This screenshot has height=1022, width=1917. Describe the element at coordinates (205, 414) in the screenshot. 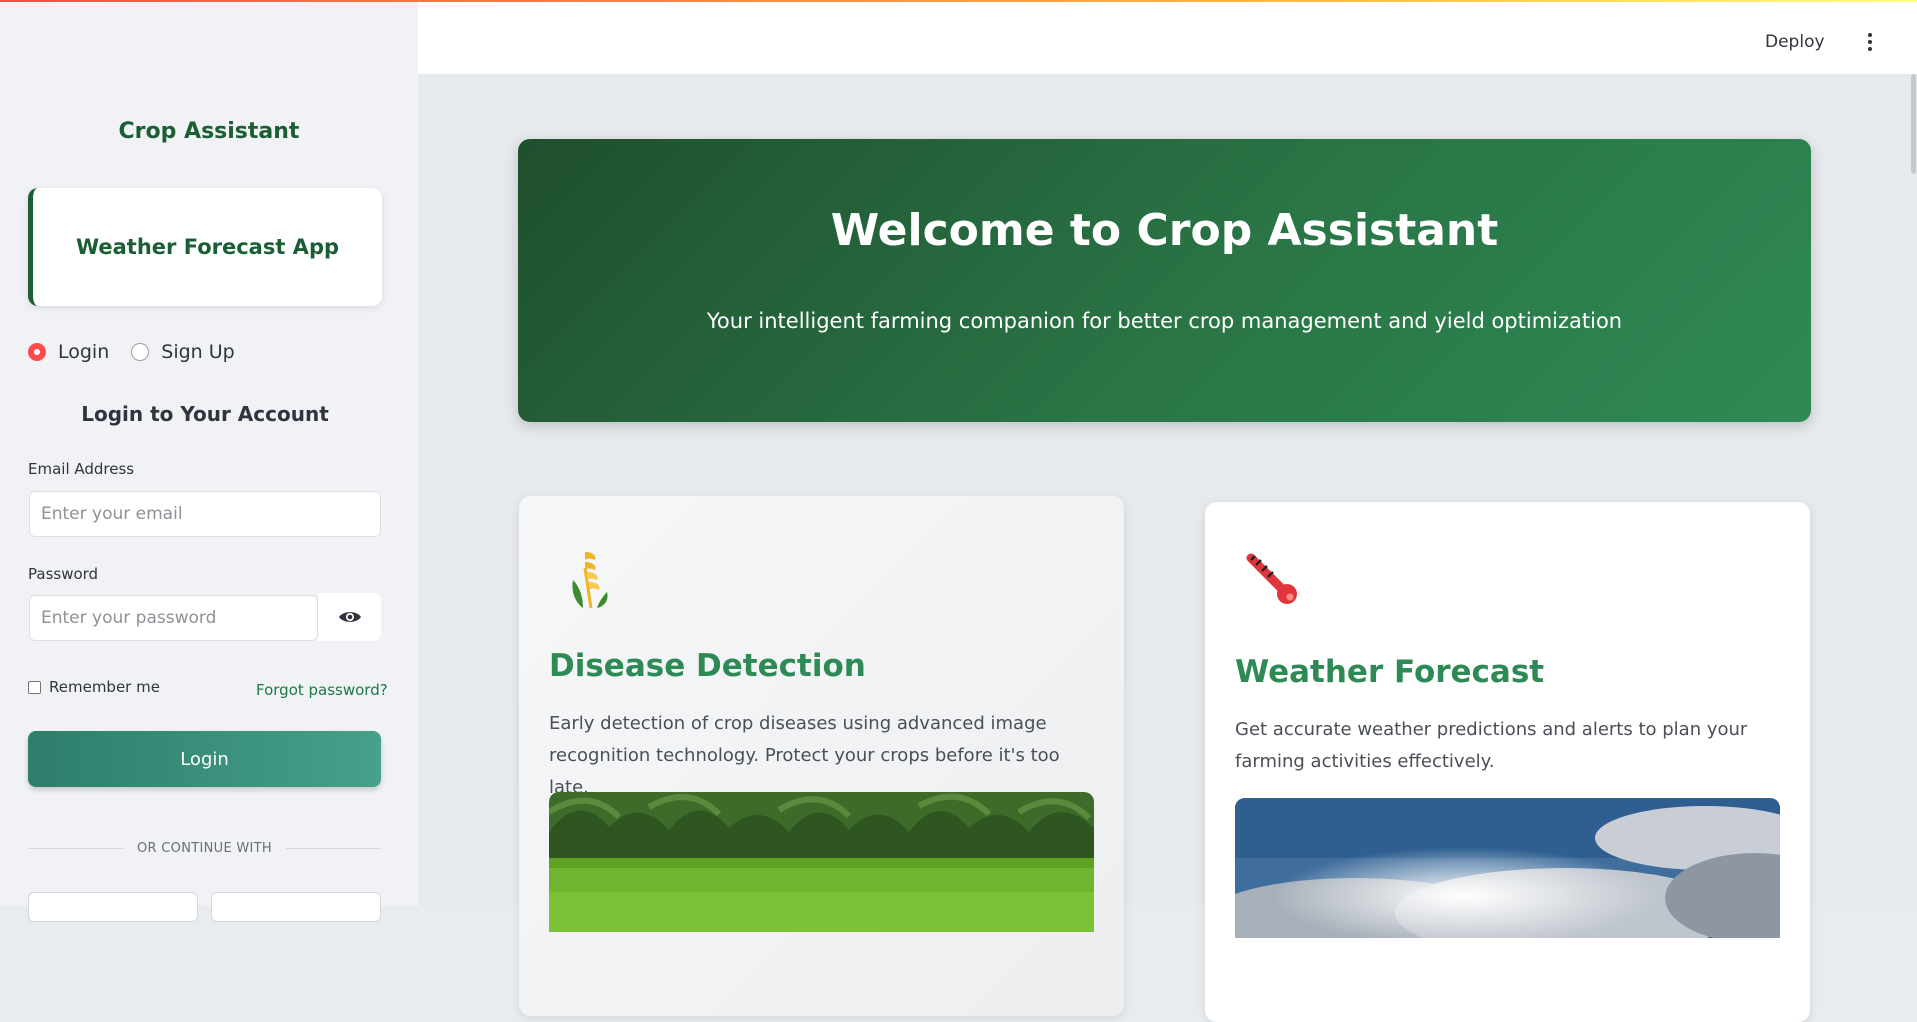

I see `login-form-heading: Login to Your Account` at that location.